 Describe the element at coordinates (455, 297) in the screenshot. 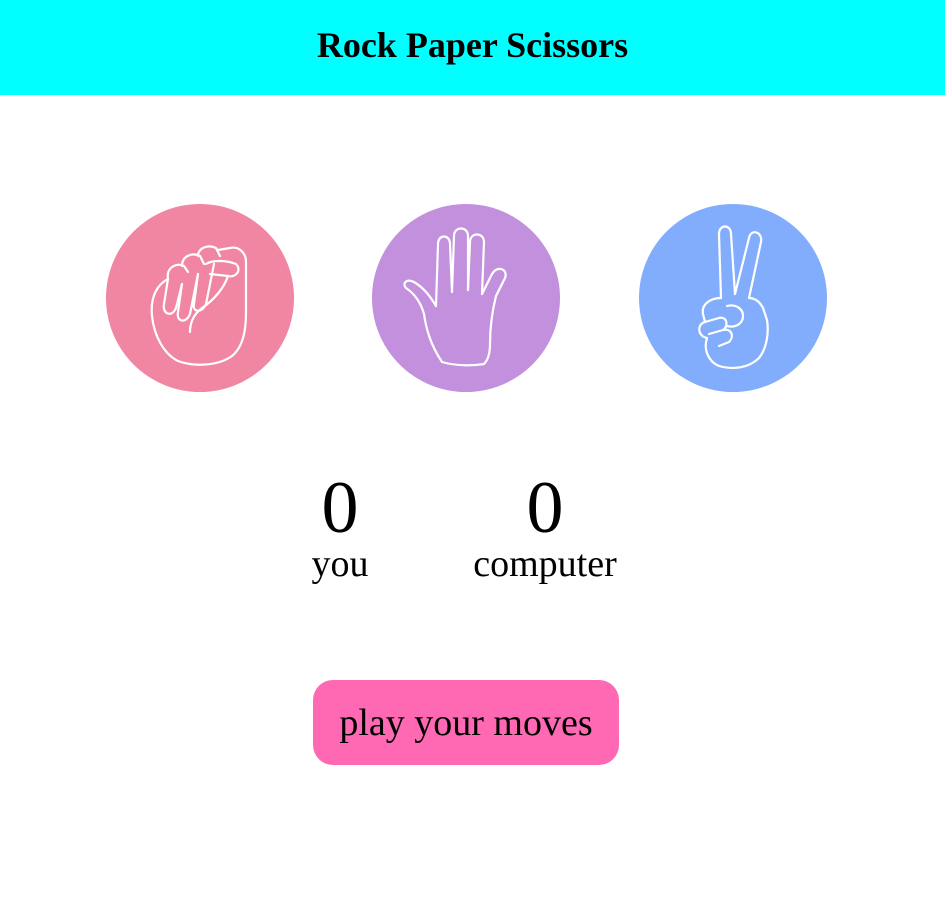

I see `open-hand-icon` at that location.